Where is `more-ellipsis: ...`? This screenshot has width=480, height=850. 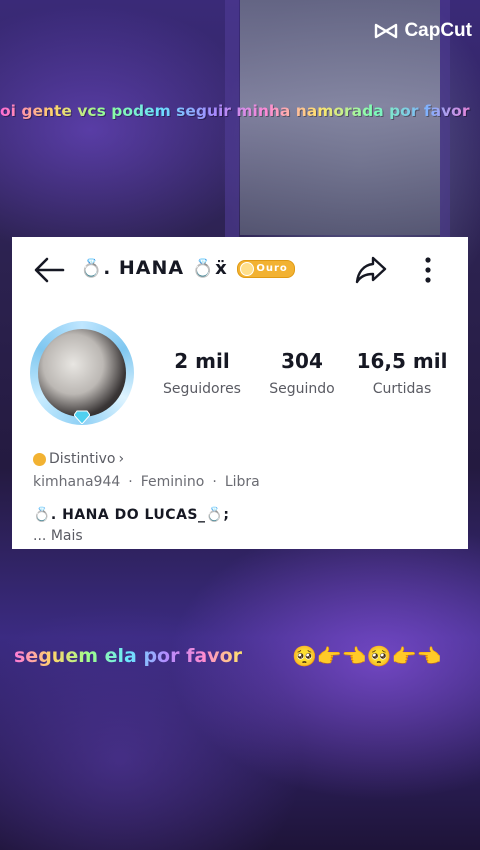 more-ellipsis: ... is located at coordinates (40, 536).